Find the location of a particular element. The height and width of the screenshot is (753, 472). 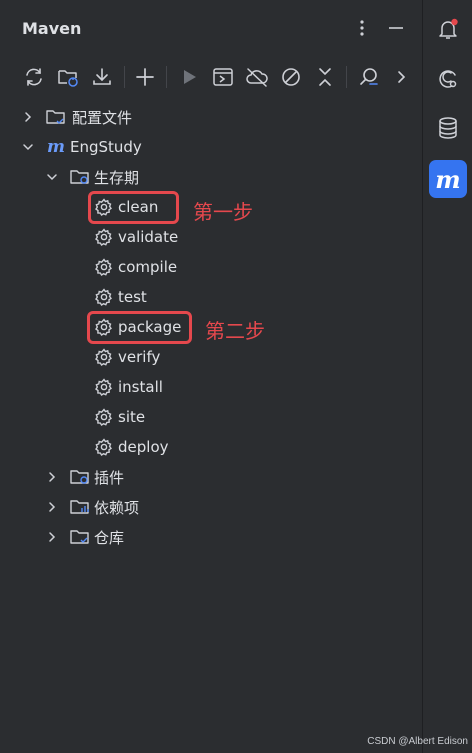

lifecycle-phase-test: test is located at coordinates (120, 297).